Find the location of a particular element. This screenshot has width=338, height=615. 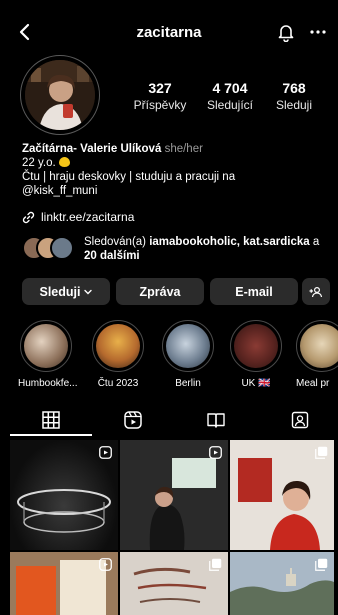

highlight-berlin: Berlin is located at coordinates (188, 354).